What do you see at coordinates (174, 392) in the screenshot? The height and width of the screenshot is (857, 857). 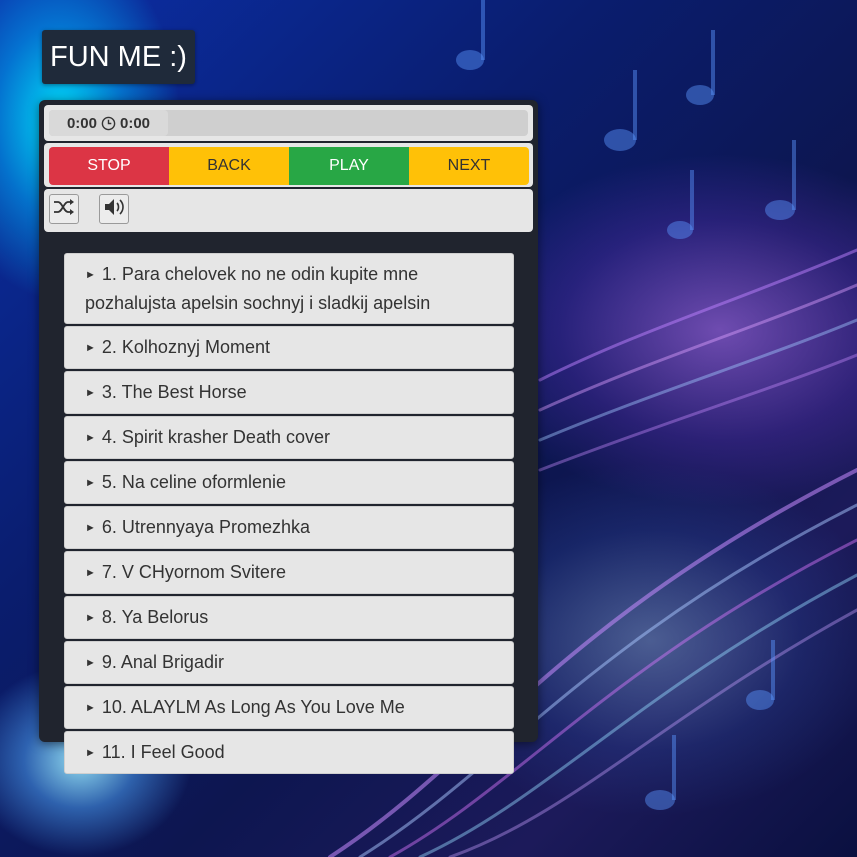 I see `track-title: 3. The Best Horse` at bounding box center [174, 392].